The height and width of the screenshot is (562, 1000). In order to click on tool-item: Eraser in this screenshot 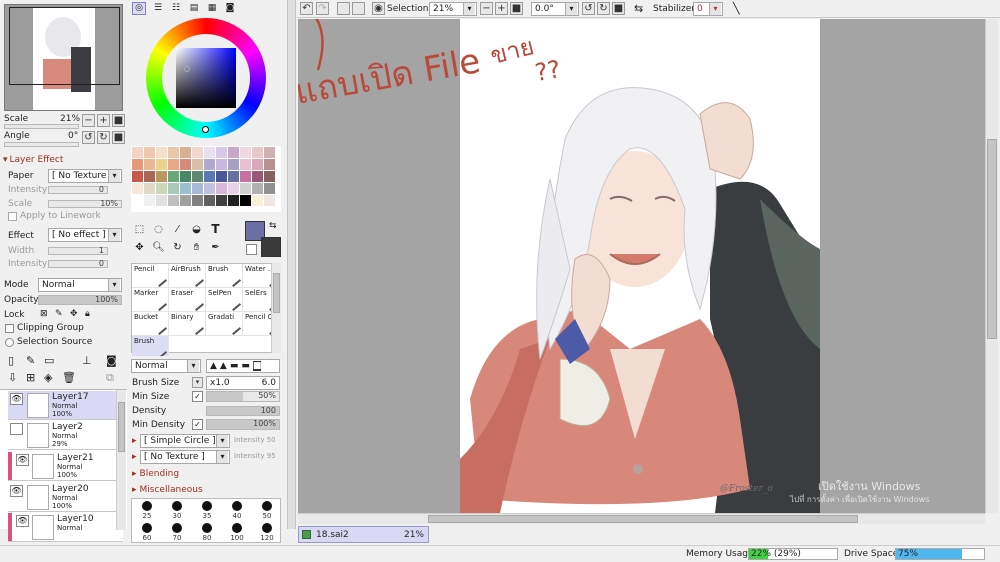, I will do `click(187, 300)`.